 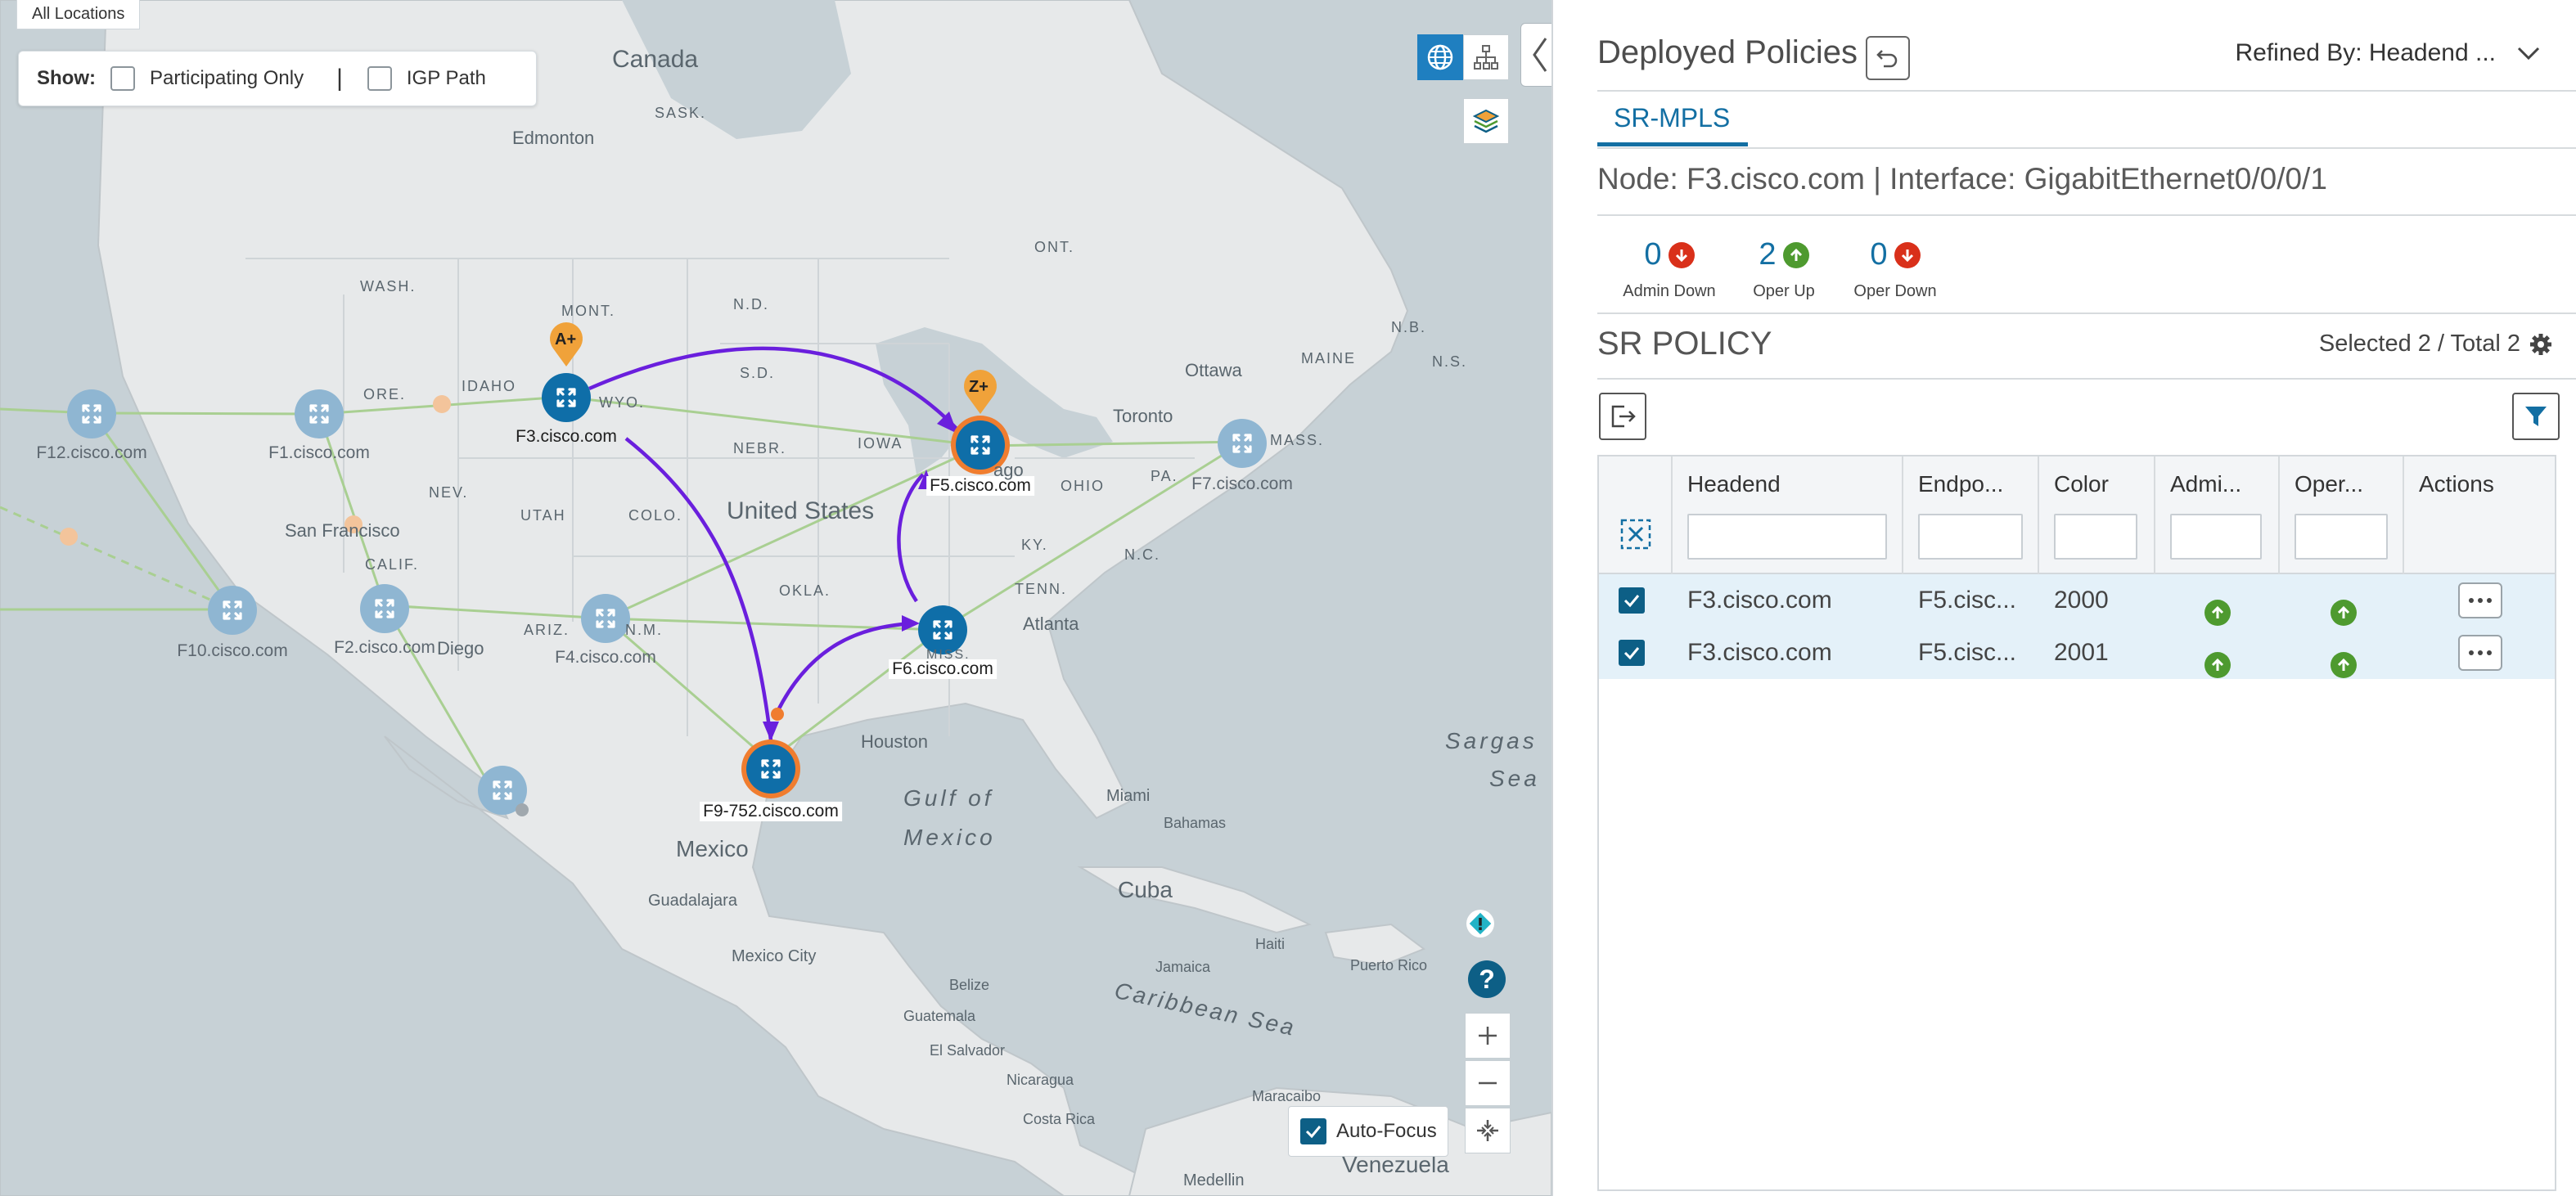 I want to click on hierarchy-icon, so click(x=1486, y=57).